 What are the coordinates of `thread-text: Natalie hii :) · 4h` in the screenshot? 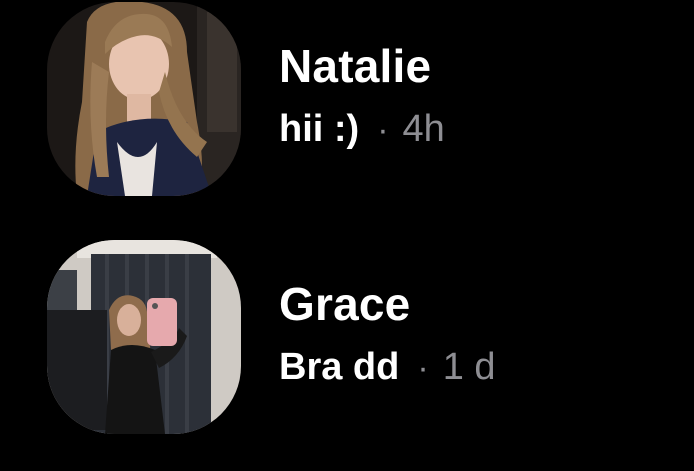 It's located at (362, 95).